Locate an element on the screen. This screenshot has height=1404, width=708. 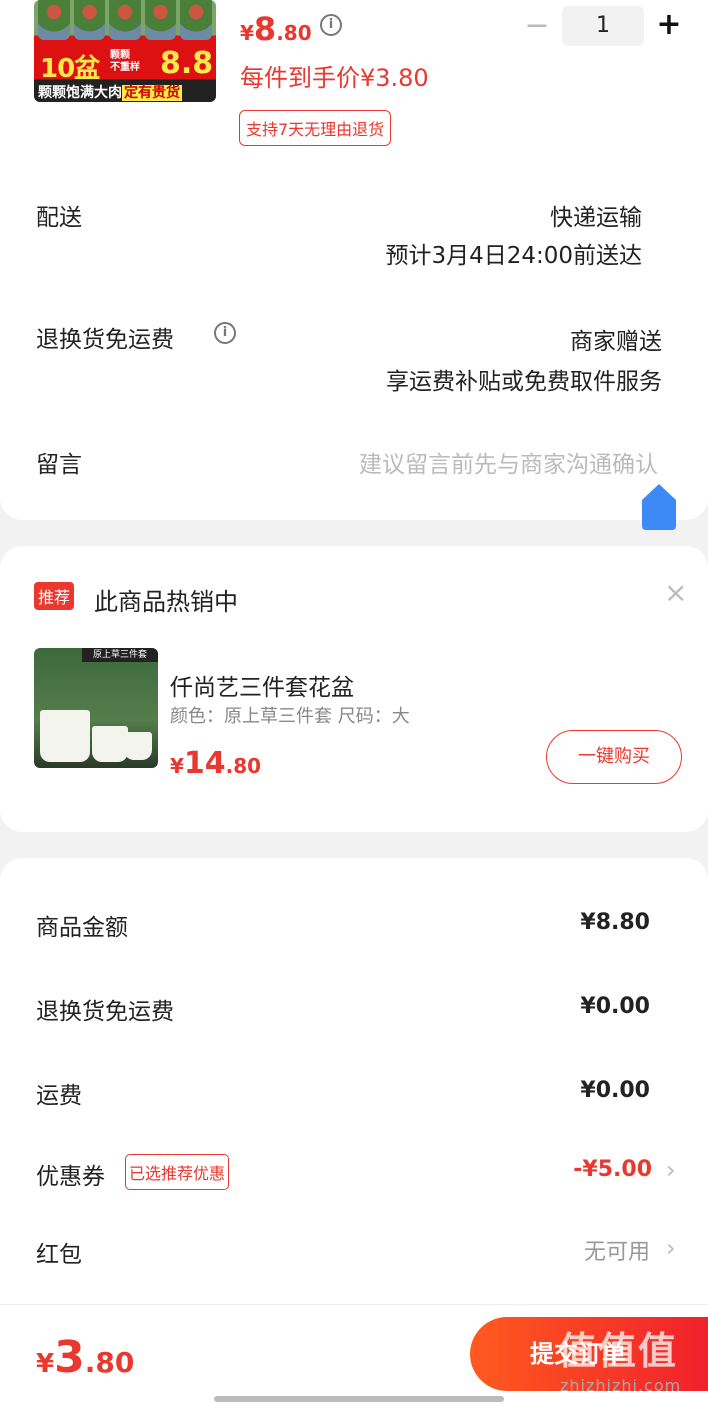
return-policy-tag: 支持7天无理由退货 is located at coordinates (315, 128).